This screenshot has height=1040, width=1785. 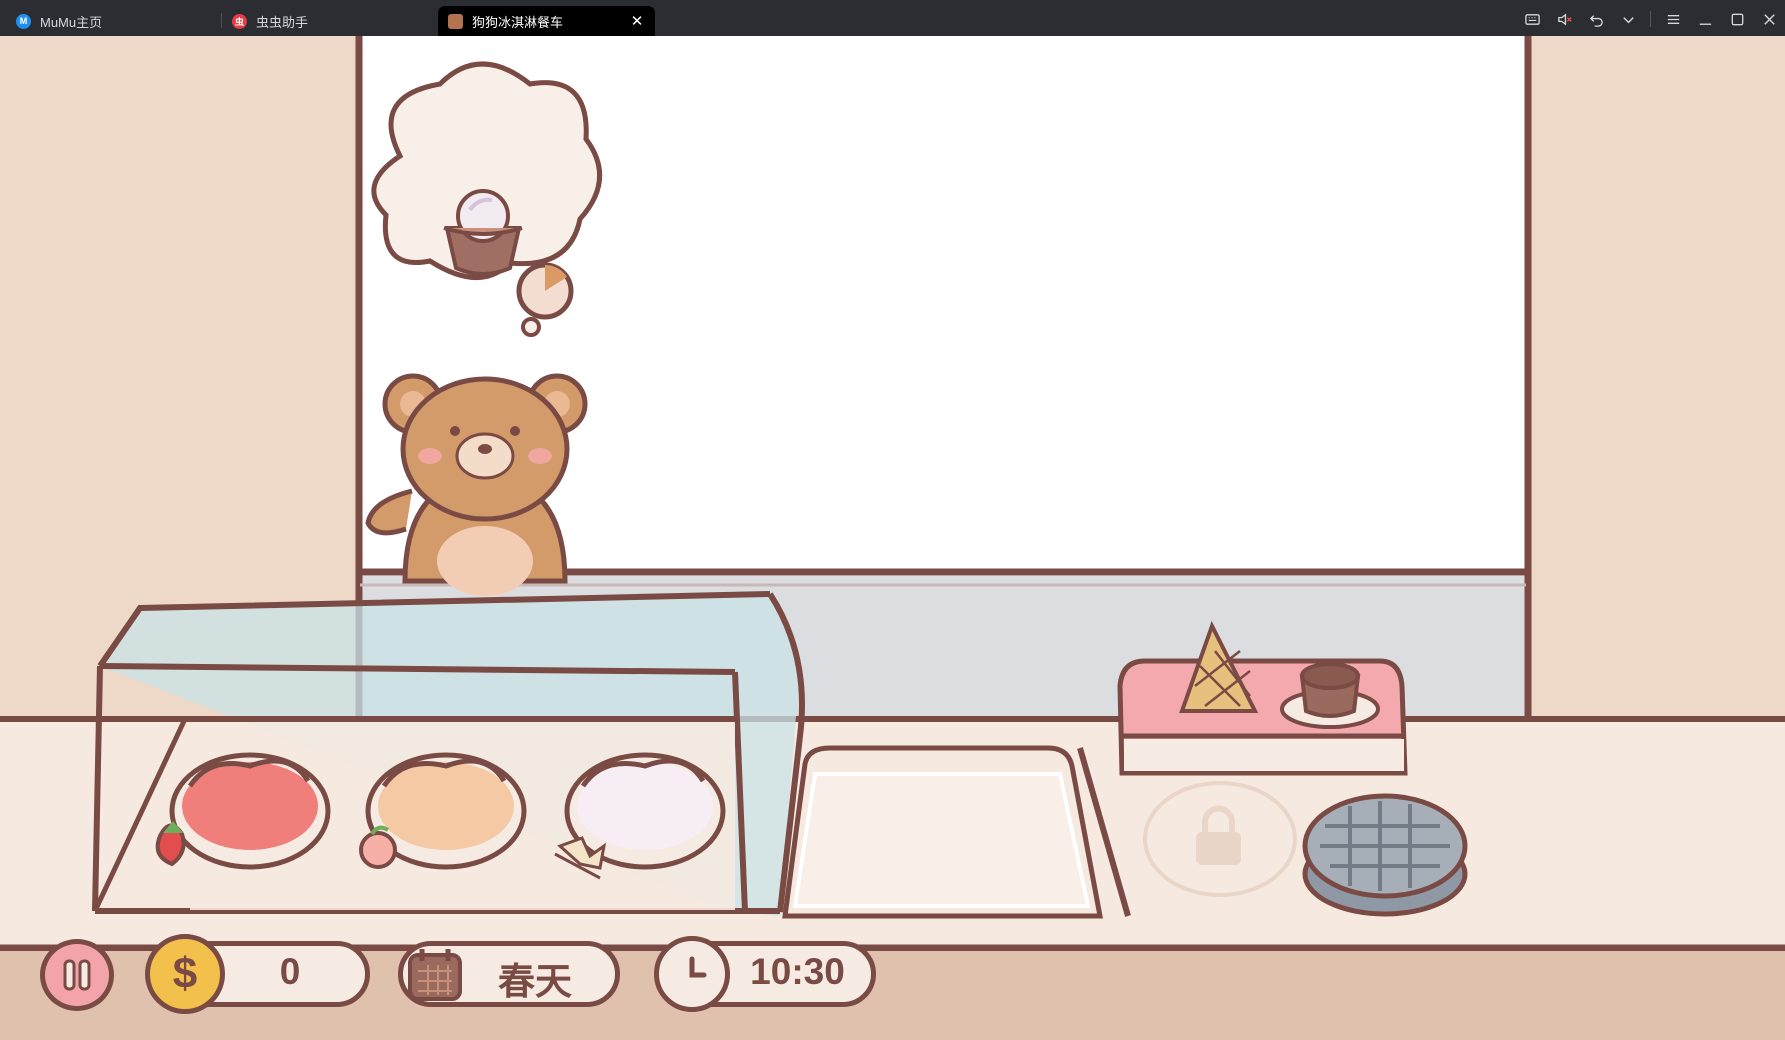 I want to click on calendar-icon, so click(x=435, y=974).